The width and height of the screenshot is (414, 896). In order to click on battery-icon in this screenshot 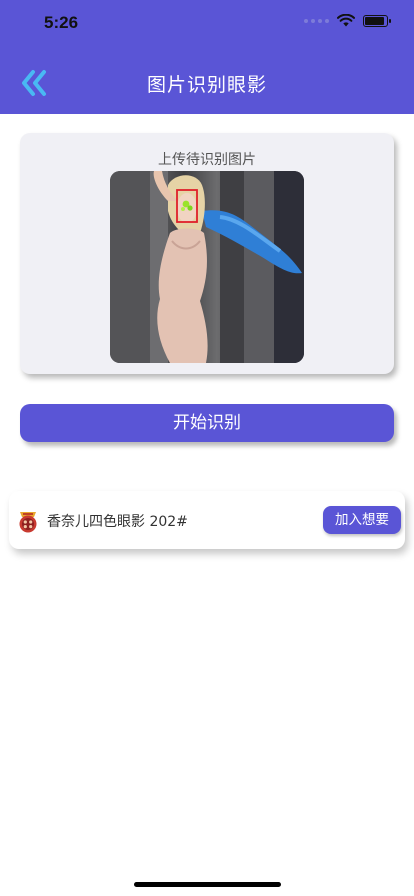, I will do `click(377, 20)`.